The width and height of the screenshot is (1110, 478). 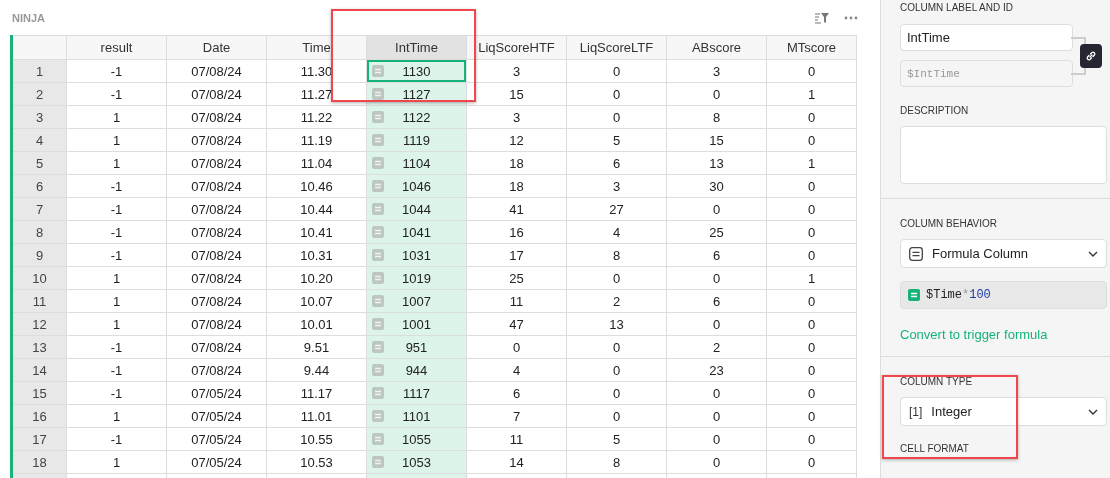 What do you see at coordinates (417, 209) in the screenshot?
I see `table-cell: 1044` at bounding box center [417, 209].